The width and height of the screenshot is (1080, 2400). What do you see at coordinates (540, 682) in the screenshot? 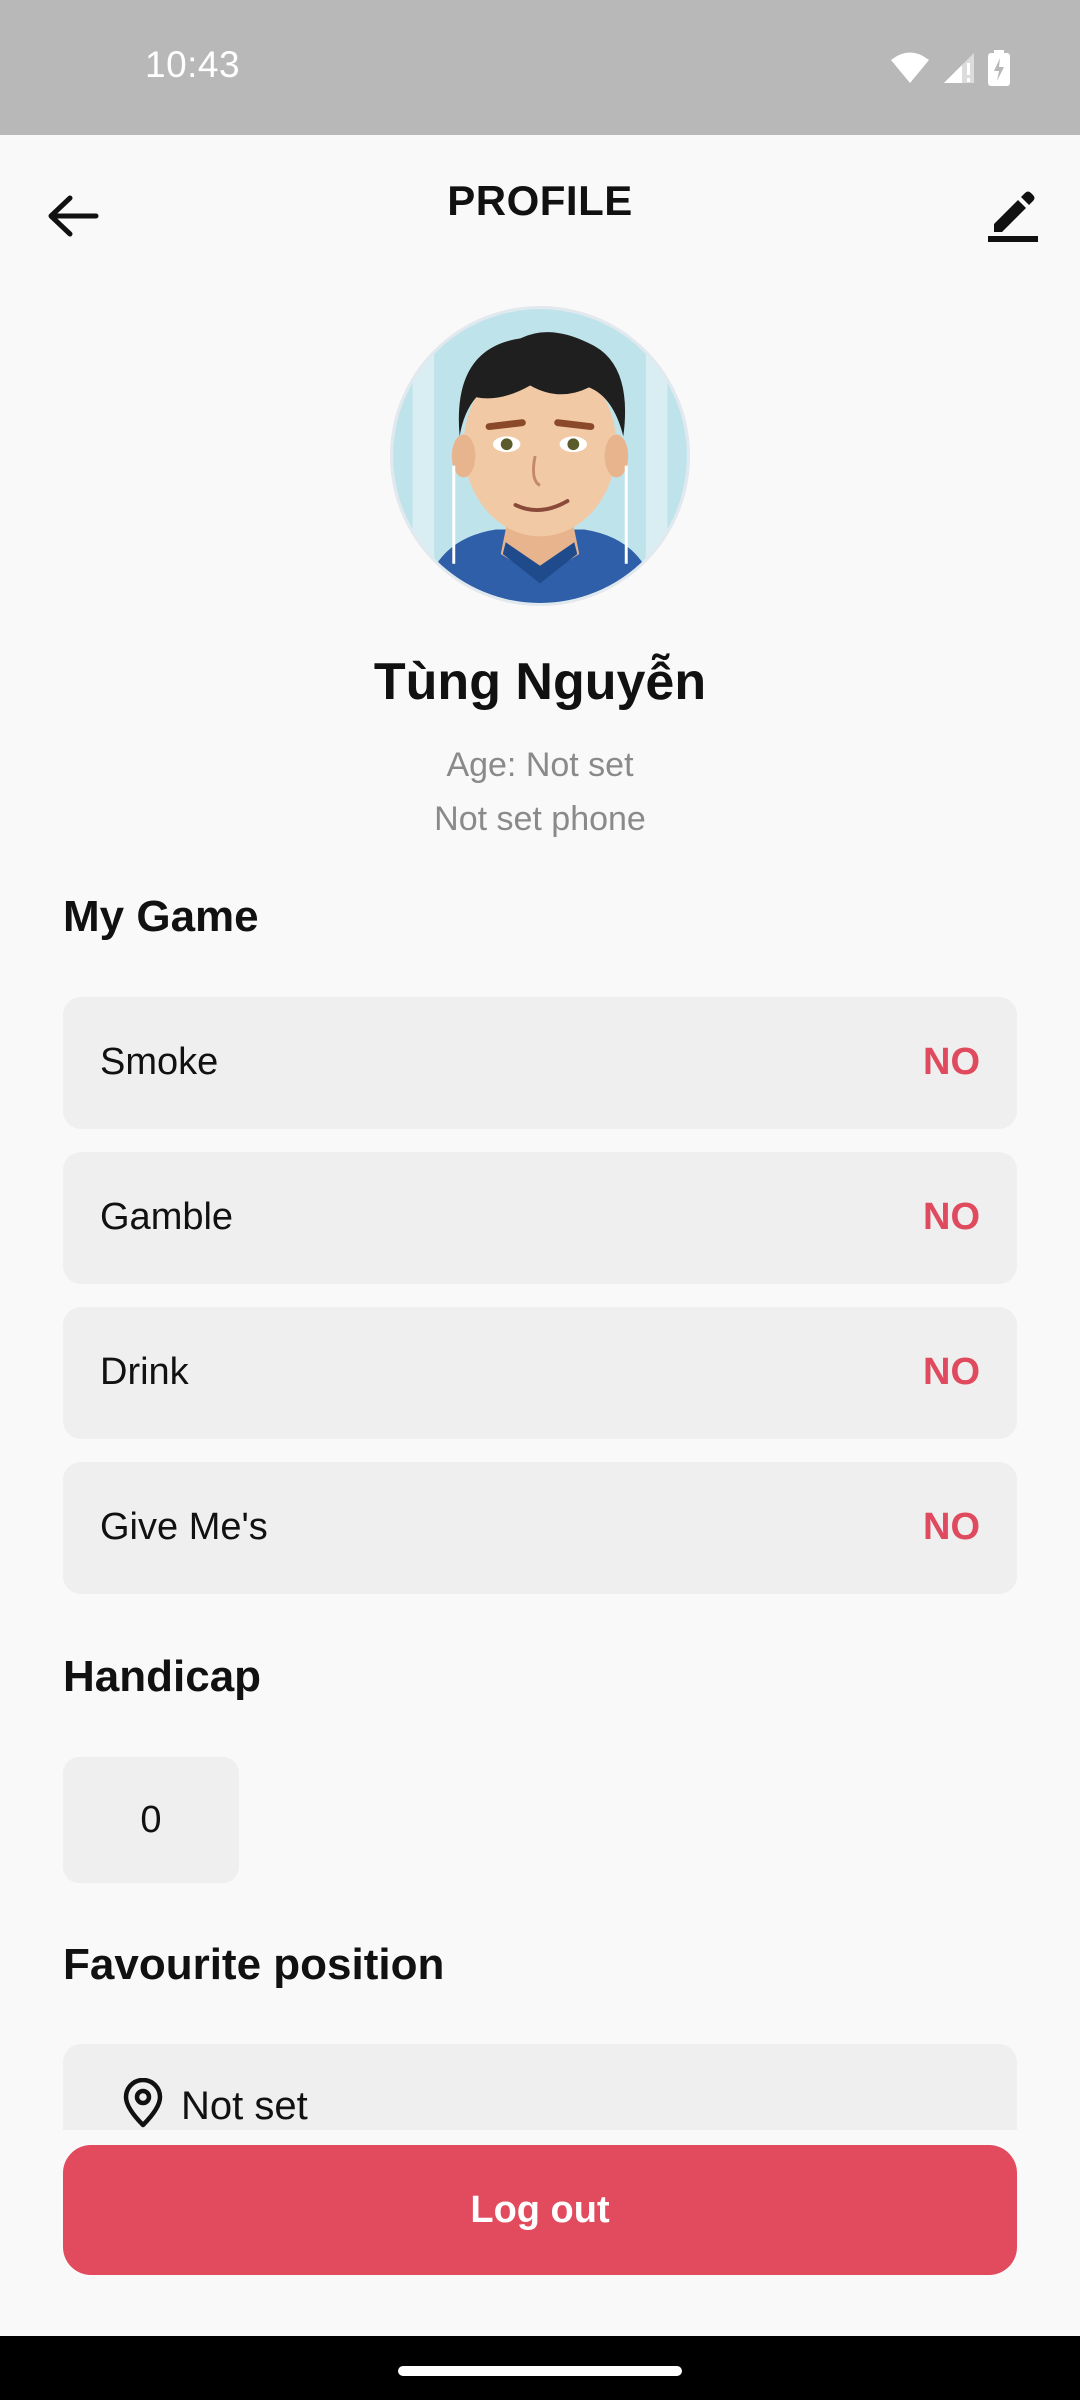
I see `user-name: Tùng Nguyễn` at bounding box center [540, 682].